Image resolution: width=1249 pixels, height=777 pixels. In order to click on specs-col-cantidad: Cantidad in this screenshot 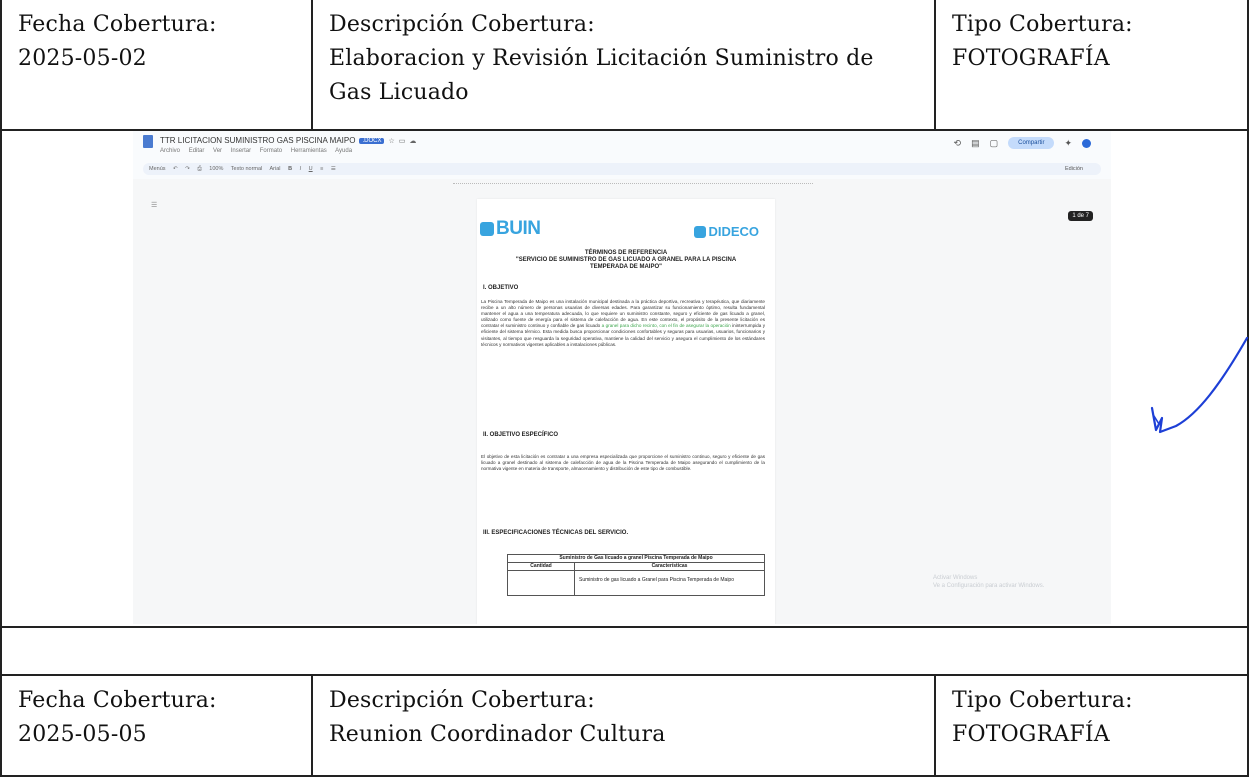, I will do `click(541, 566)`.